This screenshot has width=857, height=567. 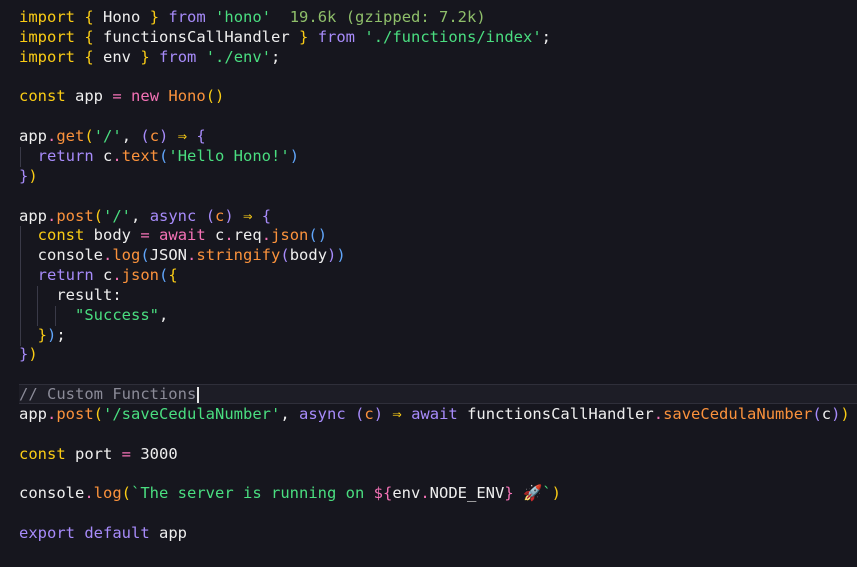 What do you see at coordinates (196, 36) in the screenshot?
I see `code-token: functionsCallHandler` at bounding box center [196, 36].